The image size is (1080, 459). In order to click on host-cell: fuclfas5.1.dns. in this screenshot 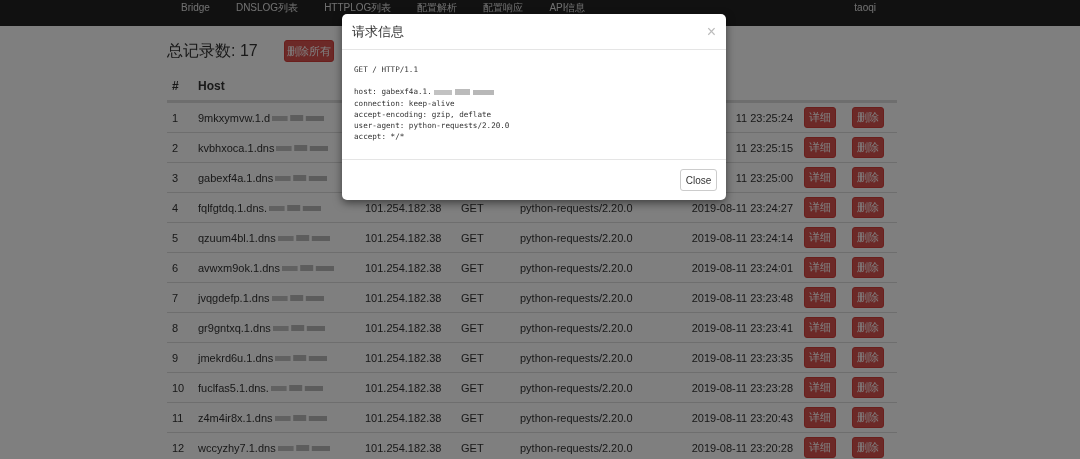, I will do `click(233, 387)`.